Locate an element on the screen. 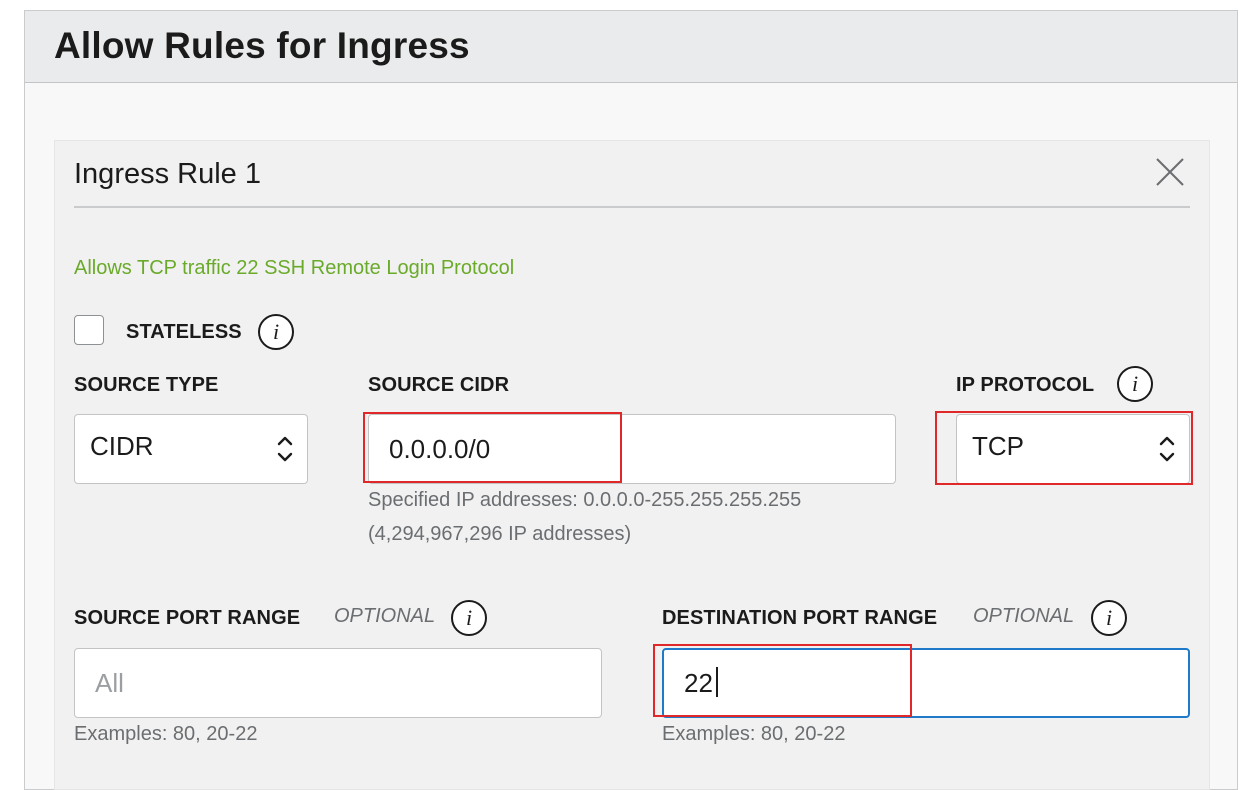 The width and height of the screenshot is (1258, 790). close-icon is located at coordinates (1170, 172).